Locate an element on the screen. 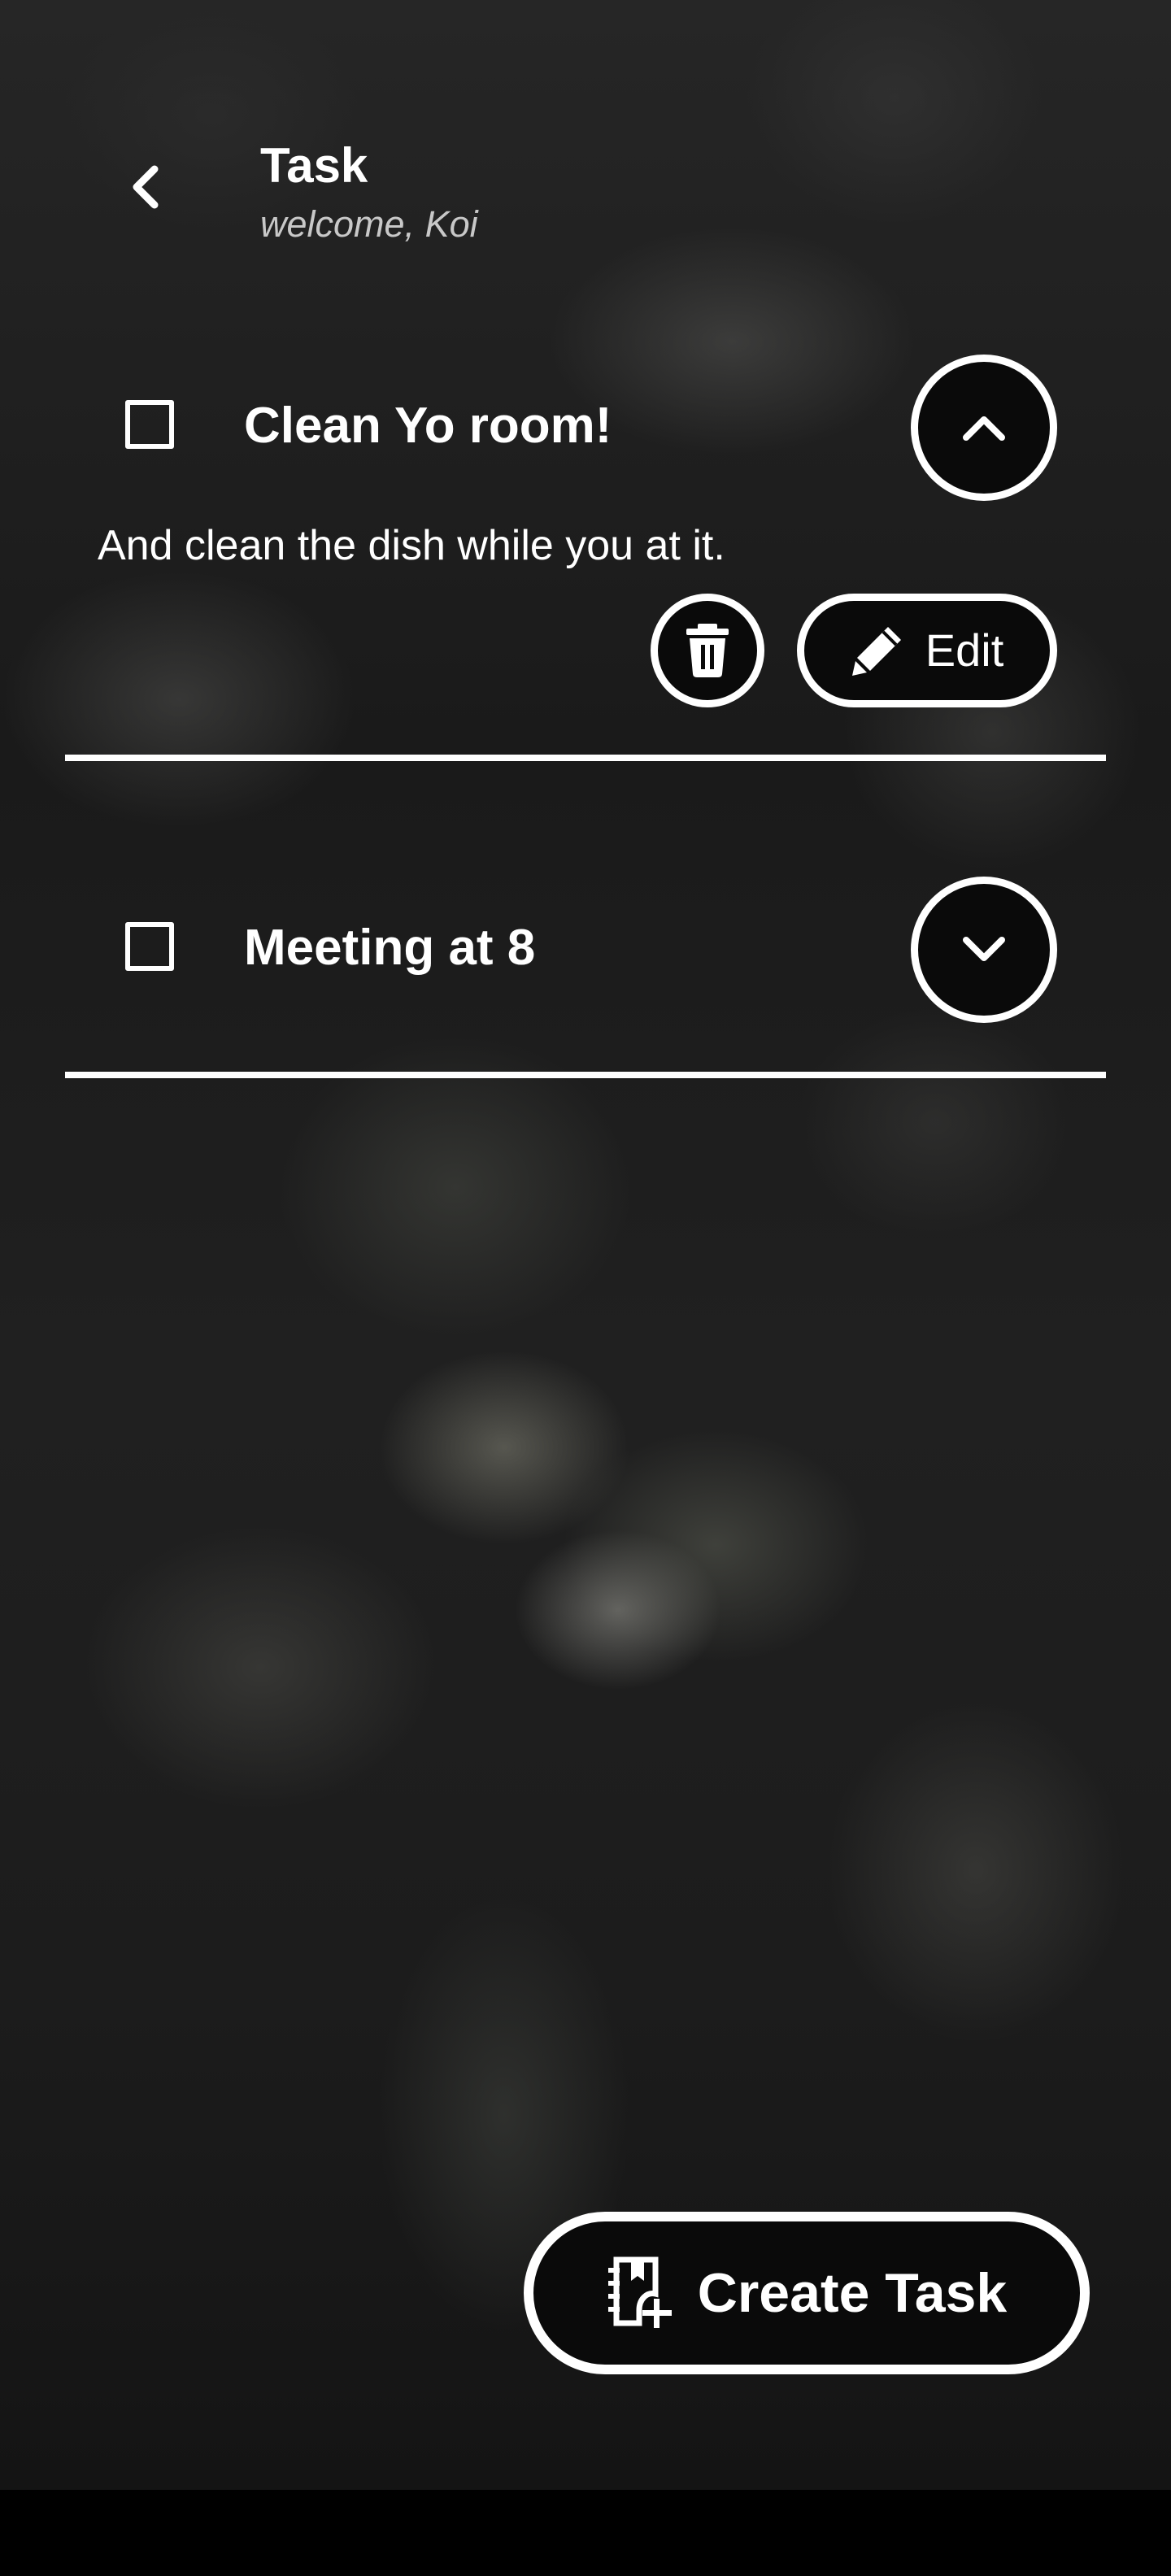  page-title: Task is located at coordinates (314, 166).